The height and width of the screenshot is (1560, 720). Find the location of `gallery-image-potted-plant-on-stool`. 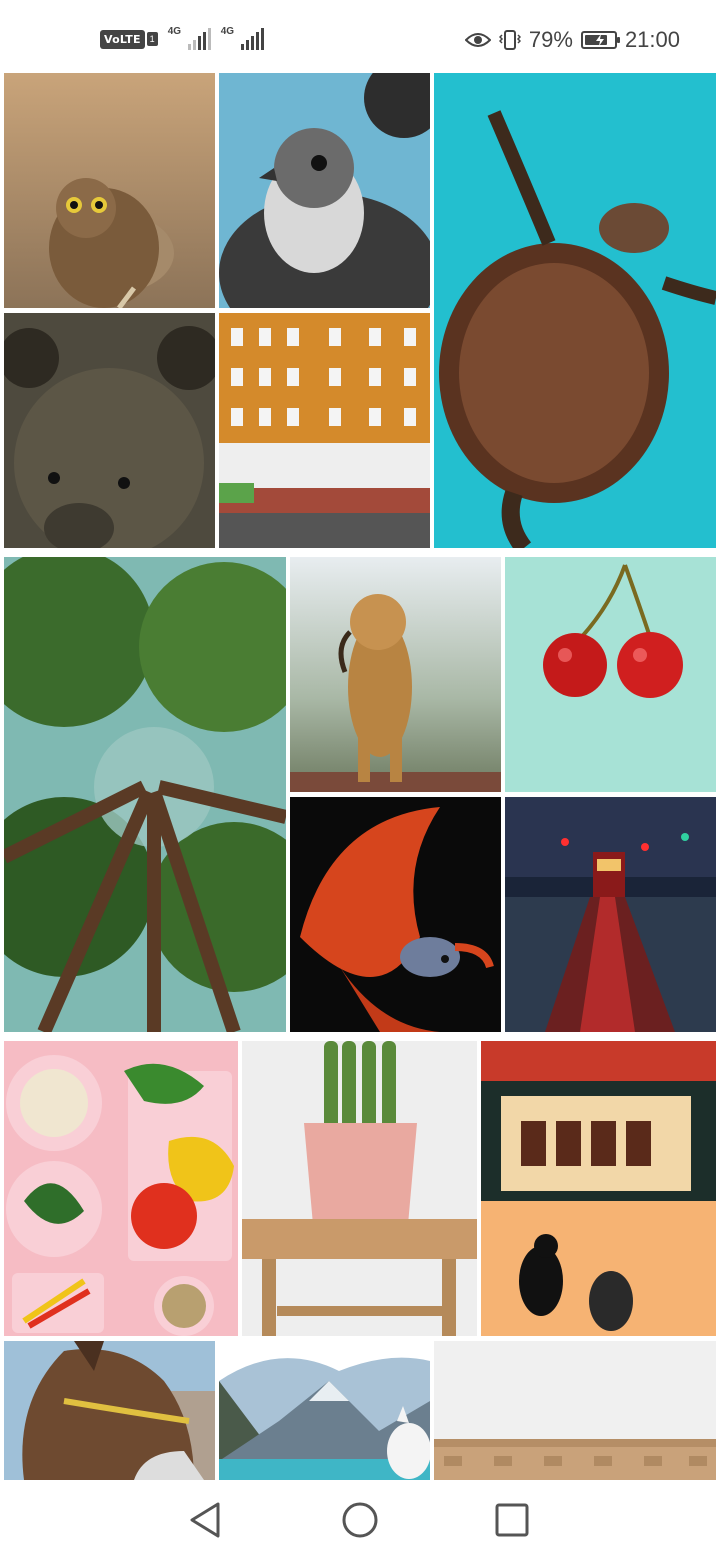

gallery-image-potted-plant-on-stool is located at coordinates (359, 1188).